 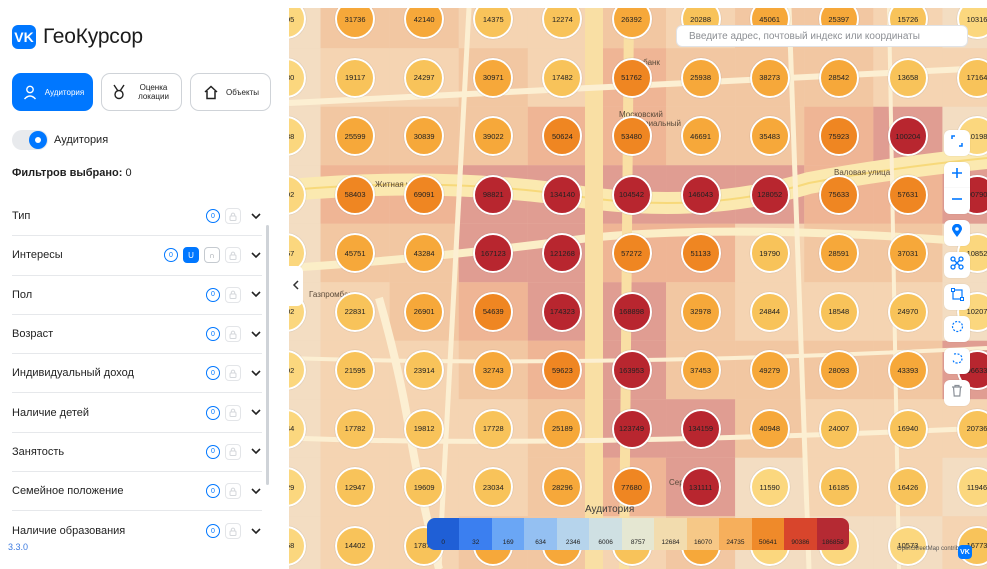 I want to click on audience-bubble: 28591, so click(x=838, y=253).